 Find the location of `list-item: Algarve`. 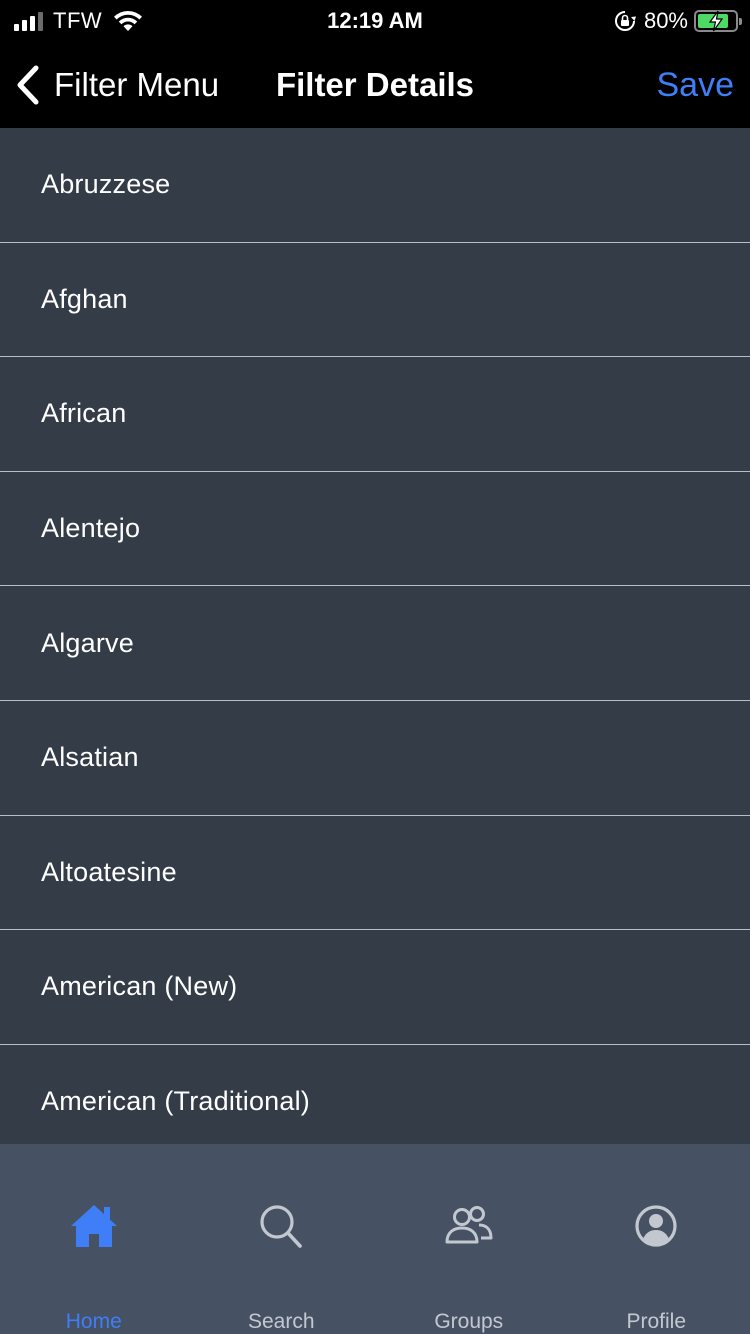

list-item: Algarve is located at coordinates (375, 643).